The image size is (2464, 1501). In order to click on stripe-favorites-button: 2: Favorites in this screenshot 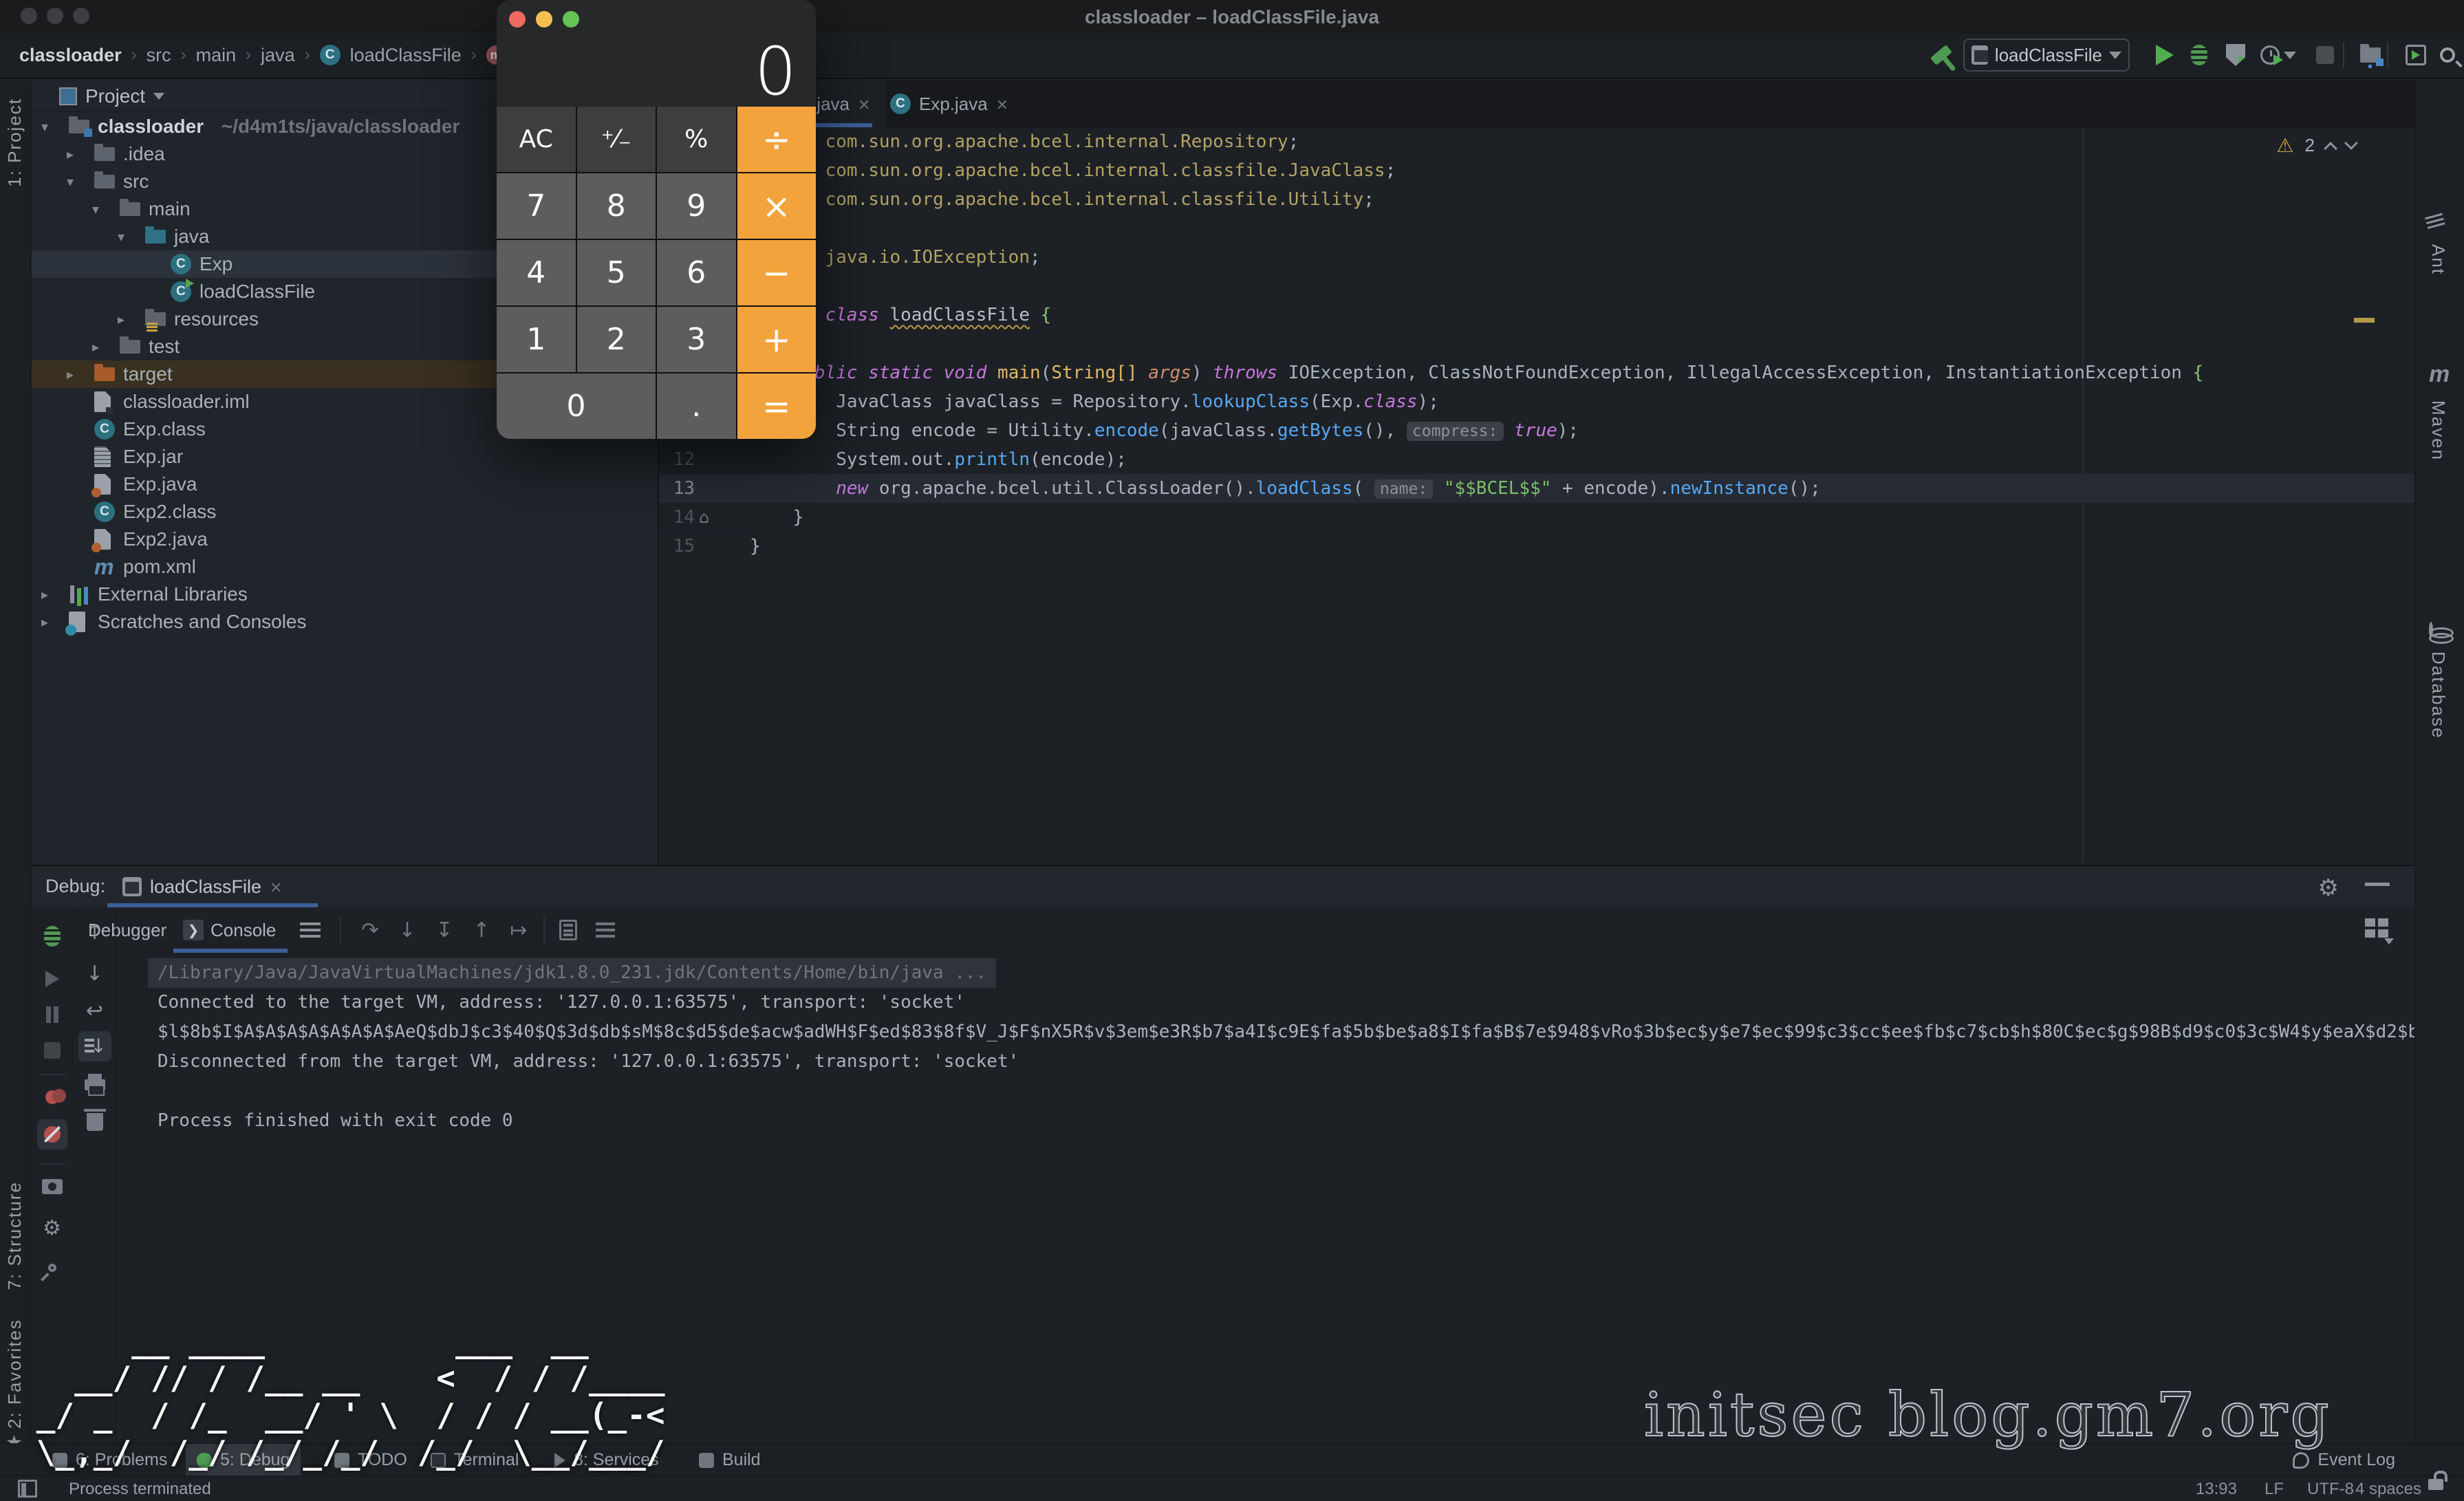, I will do `click(14, 1374)`.